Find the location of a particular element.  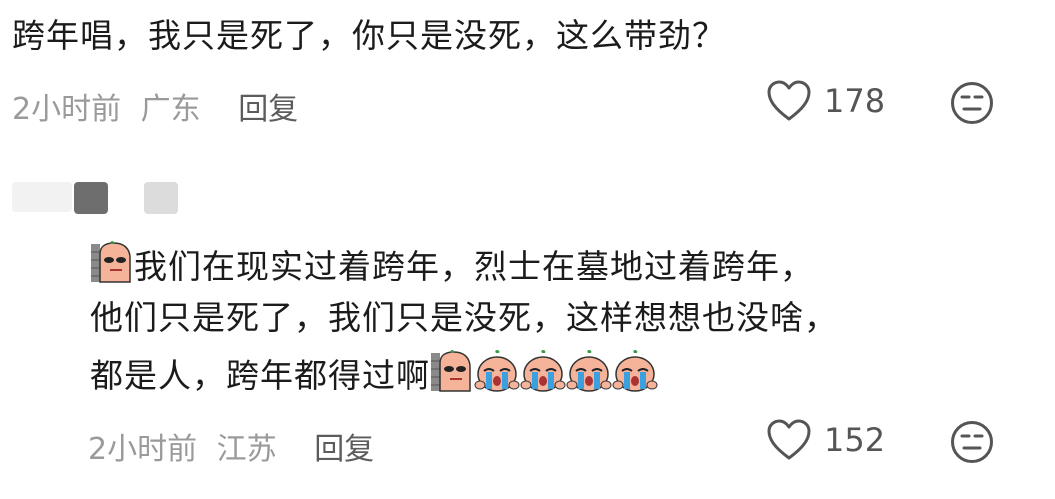

comment-1-like-button: 178 is located at coordinates (825, 101).